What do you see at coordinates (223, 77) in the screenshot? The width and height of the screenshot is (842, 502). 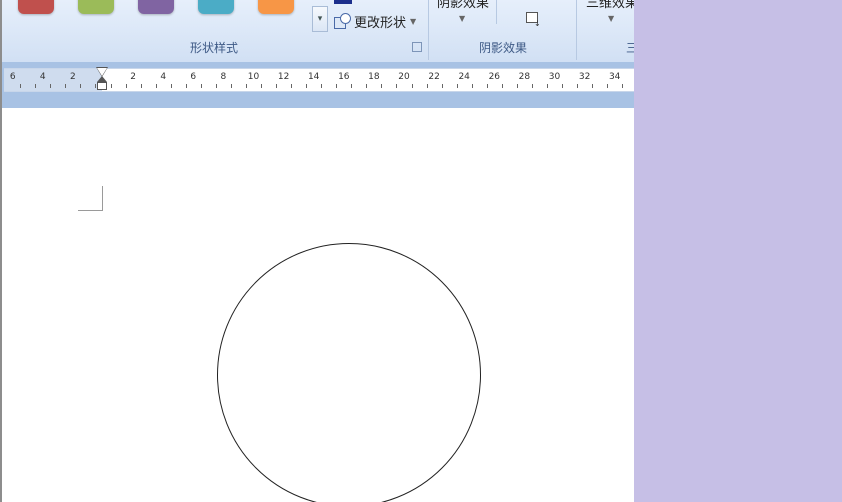 I see `ruler-label: 8` at bounding box center [223, 77].